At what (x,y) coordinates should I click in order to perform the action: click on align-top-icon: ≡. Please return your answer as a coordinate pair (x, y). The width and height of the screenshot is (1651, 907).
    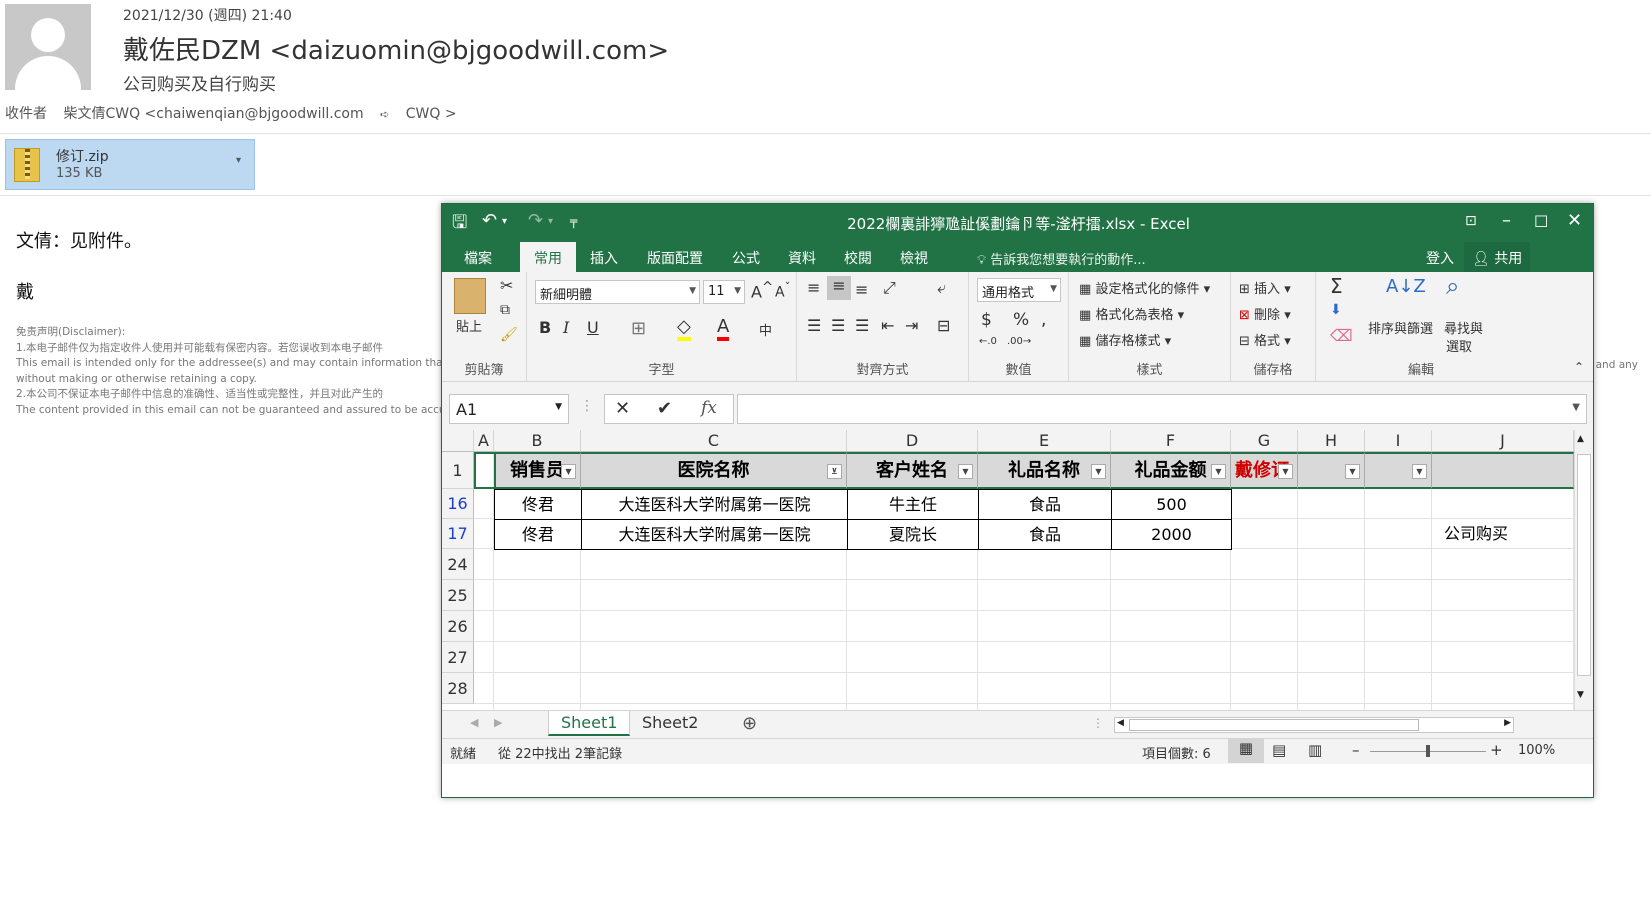
    Looking at the image, I should click on (813, 287).